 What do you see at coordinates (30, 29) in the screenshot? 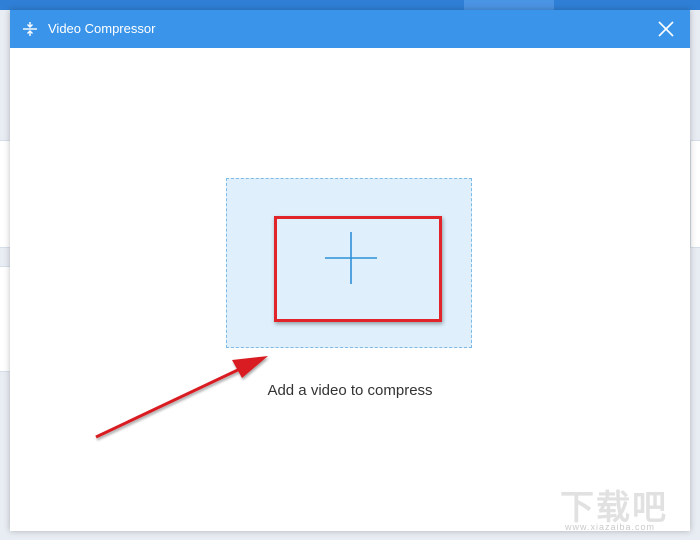
I see `compress-icon` at bounding box center [30, 29].